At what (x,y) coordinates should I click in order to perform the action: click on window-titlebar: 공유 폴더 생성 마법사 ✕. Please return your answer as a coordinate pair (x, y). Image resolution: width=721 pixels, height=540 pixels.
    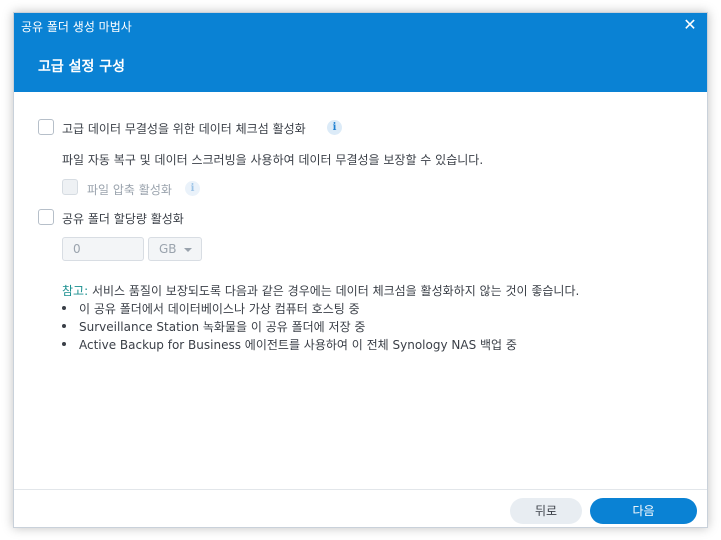
    Looking at the image, I should click on (360, 26).